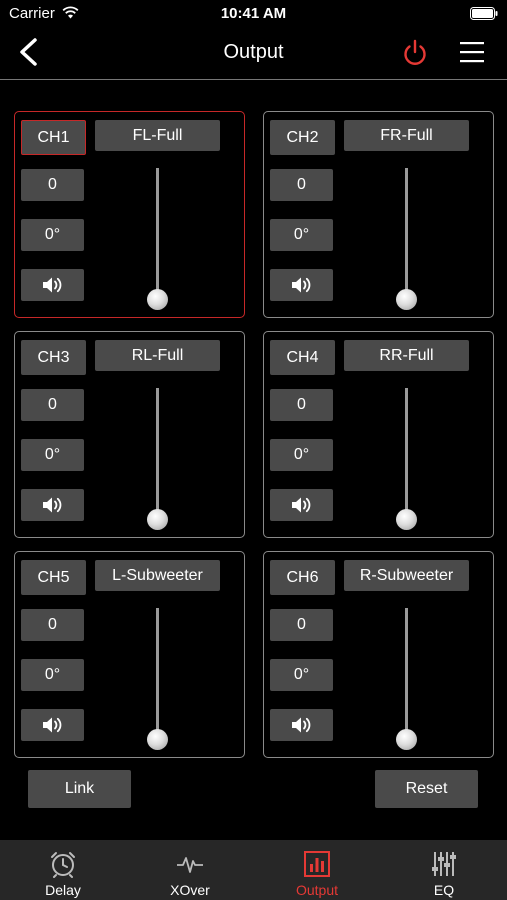 The image size is (507, 900). Describe the element at coordinates (444, 890) in the screenshot. I see `tab-label: EQ` at that location.